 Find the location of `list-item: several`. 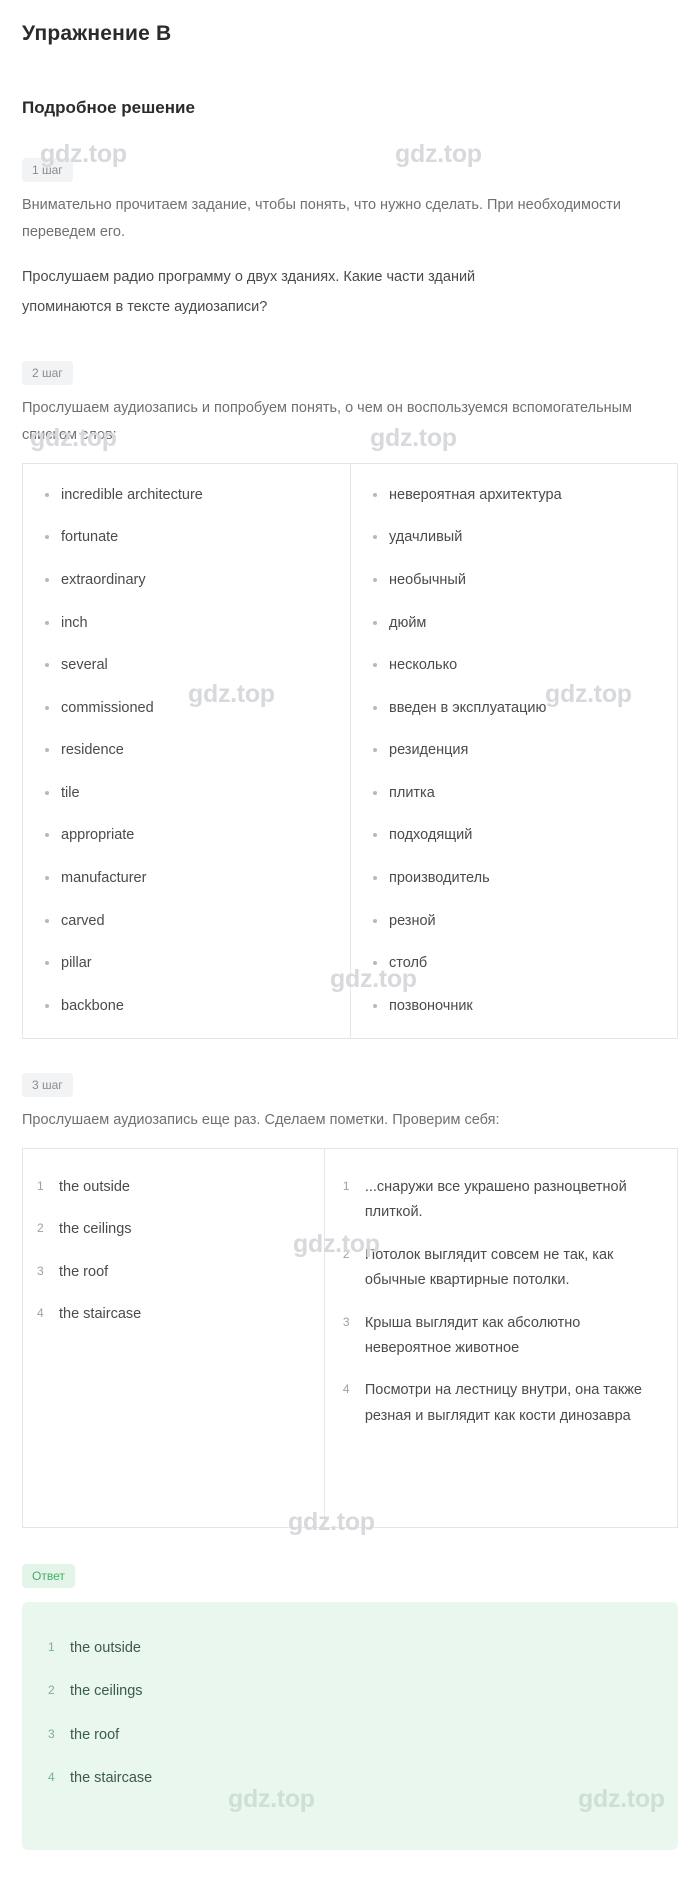

list-item: several is located at coordinates (186, 666).